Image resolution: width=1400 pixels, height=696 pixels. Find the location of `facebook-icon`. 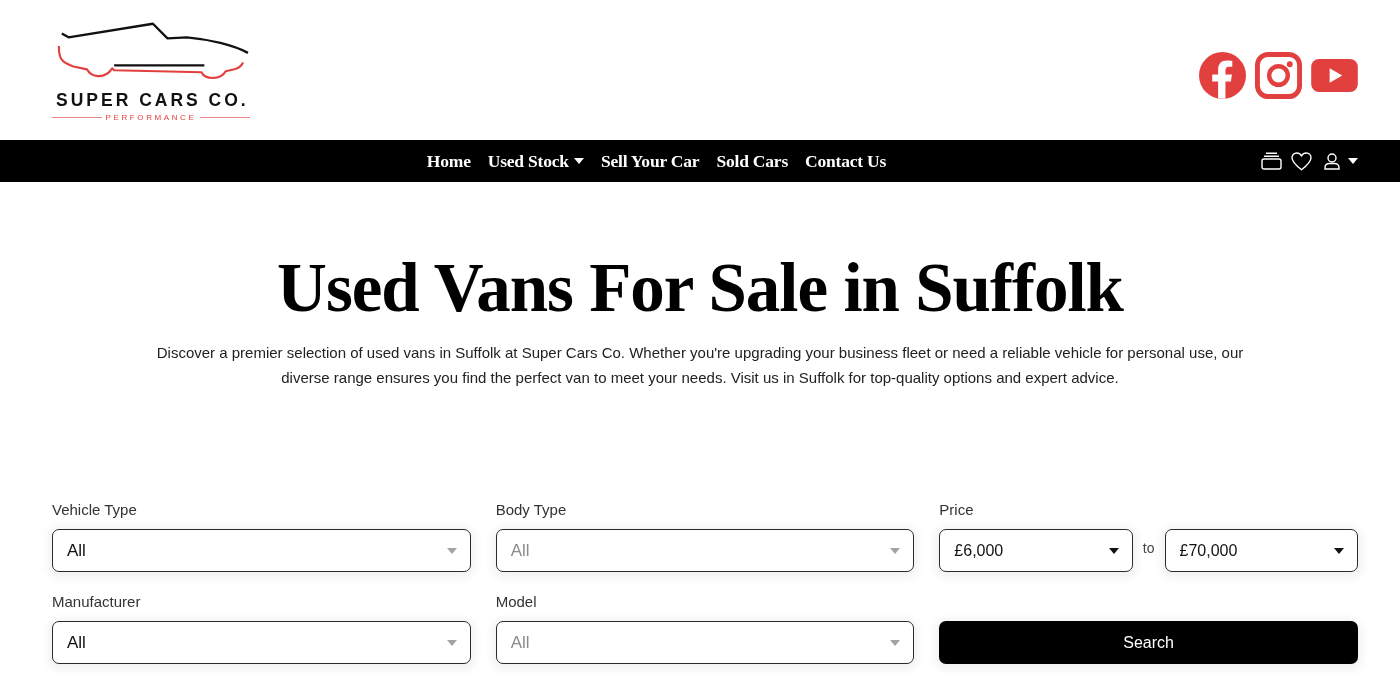

facebook-icon is located at coordinates (1222, 75).